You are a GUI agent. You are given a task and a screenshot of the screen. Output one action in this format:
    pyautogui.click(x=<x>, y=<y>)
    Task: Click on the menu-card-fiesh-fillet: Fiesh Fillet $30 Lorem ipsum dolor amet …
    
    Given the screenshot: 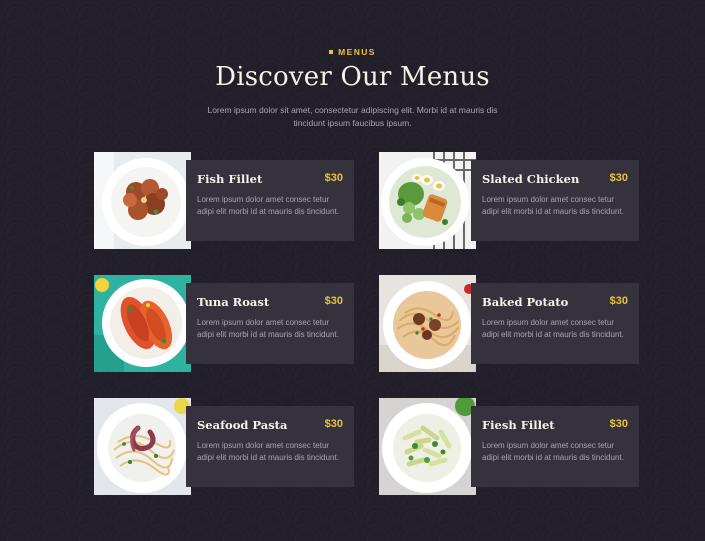 What is the action you would take?
    pyautogui.click(x=509, y=446)
    